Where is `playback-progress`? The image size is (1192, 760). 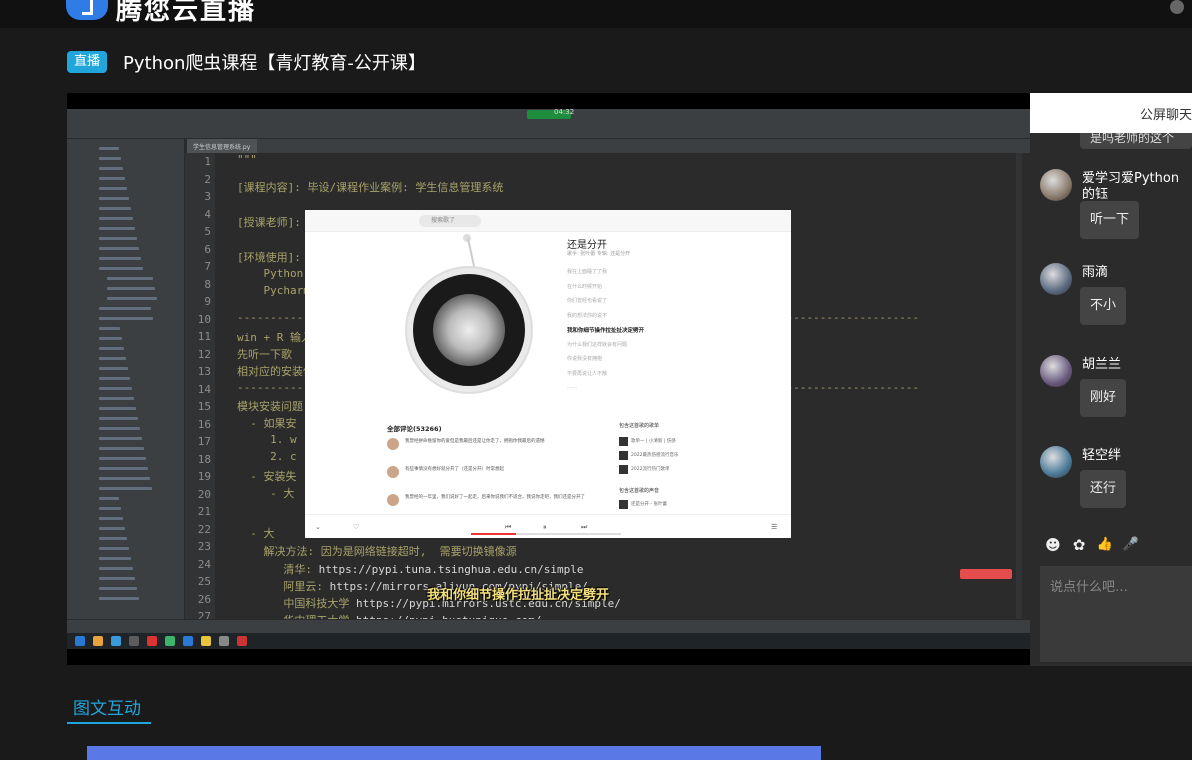
playback-progress is located at coordinates (546, 534).